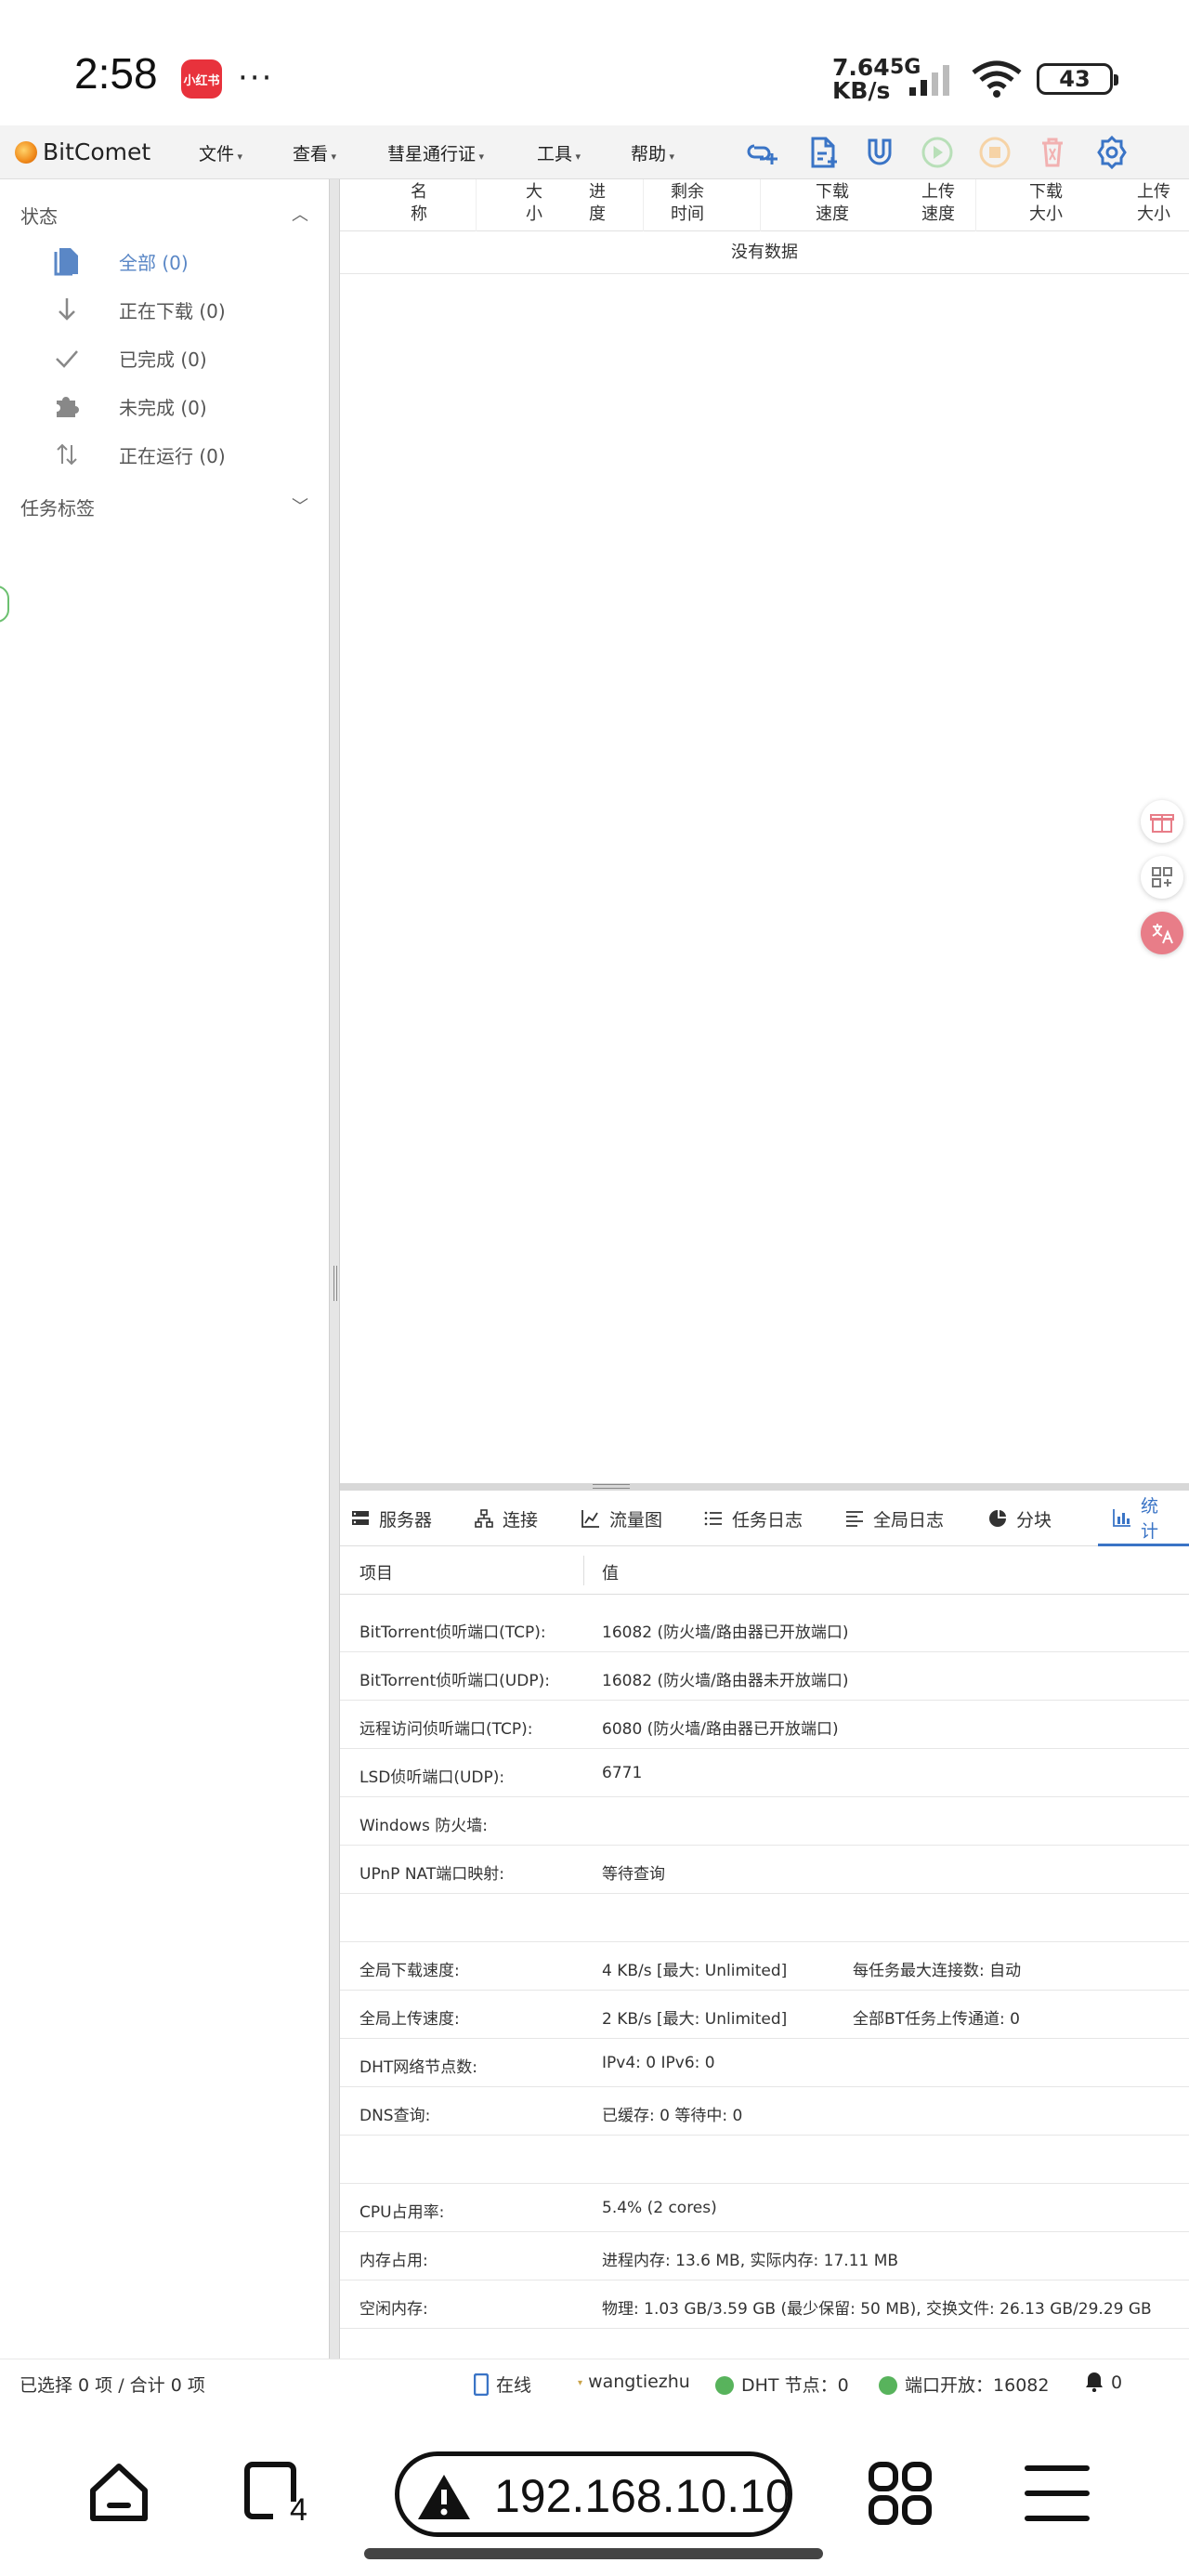  What do you see at coordinates (1162, 821) in the screenshot?
I see `gift-icon` at bounding box center [1162, 821].